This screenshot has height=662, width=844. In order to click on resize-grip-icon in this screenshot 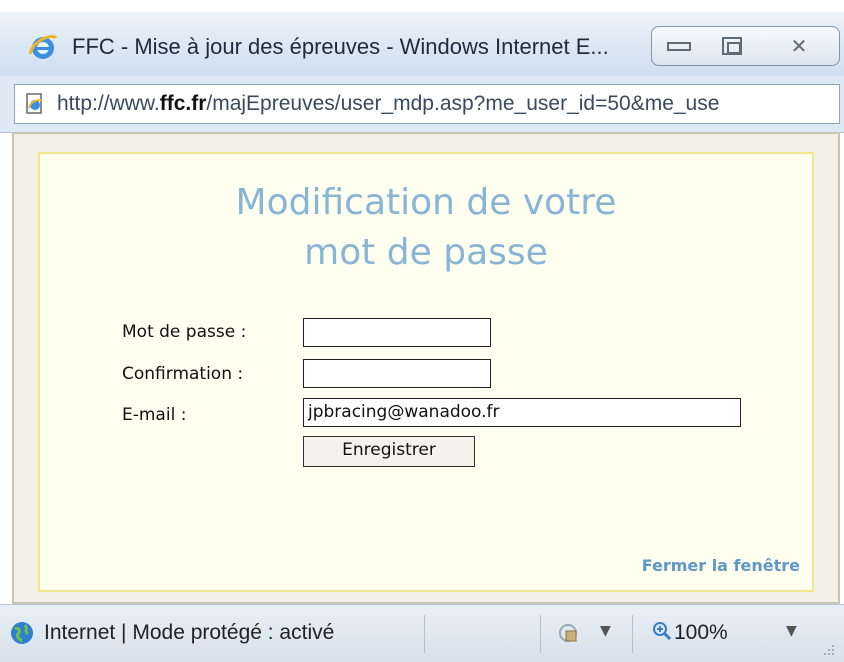, I will do `click(829, 650)`.